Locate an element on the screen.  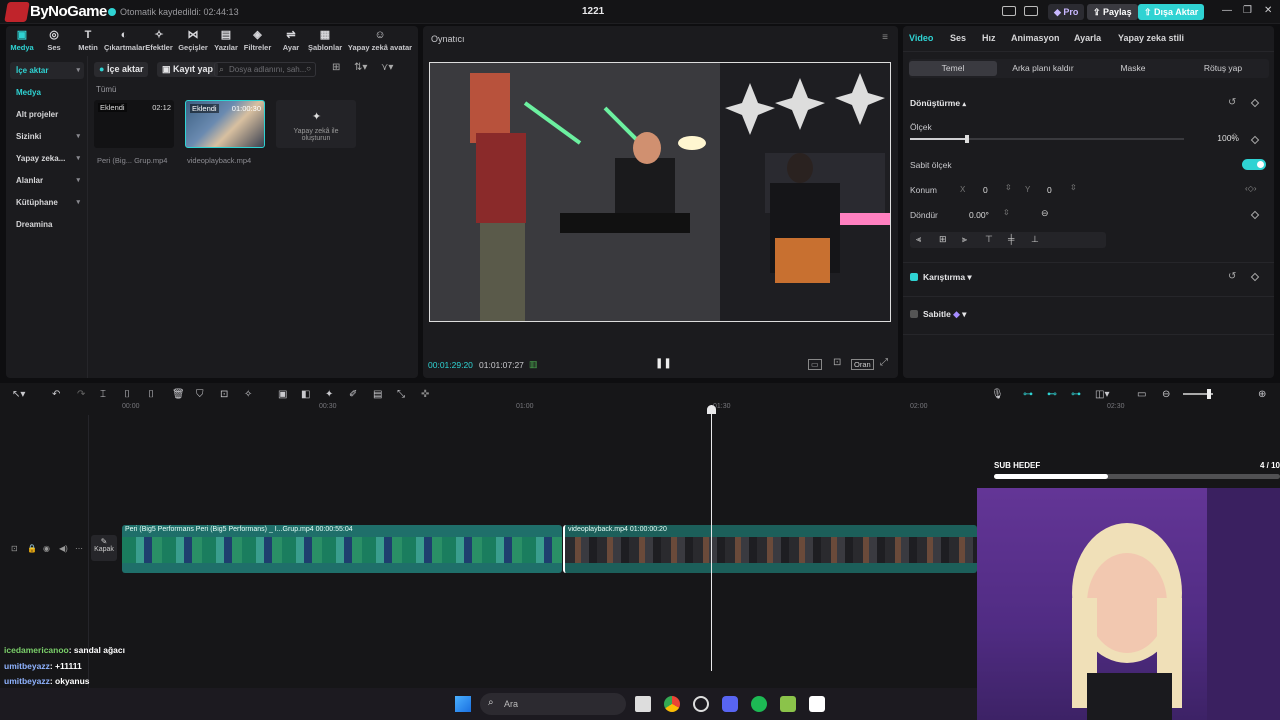
fit-icon: ▭ is located at coordinates (1141, 394).